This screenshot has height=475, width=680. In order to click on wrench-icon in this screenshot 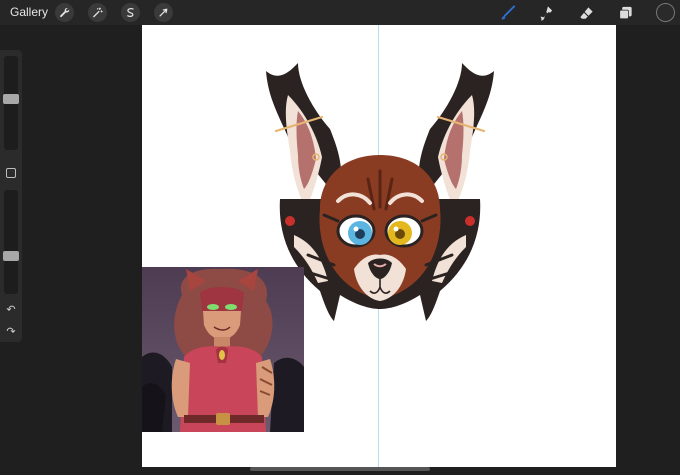, I will do `click(65, 13)`.